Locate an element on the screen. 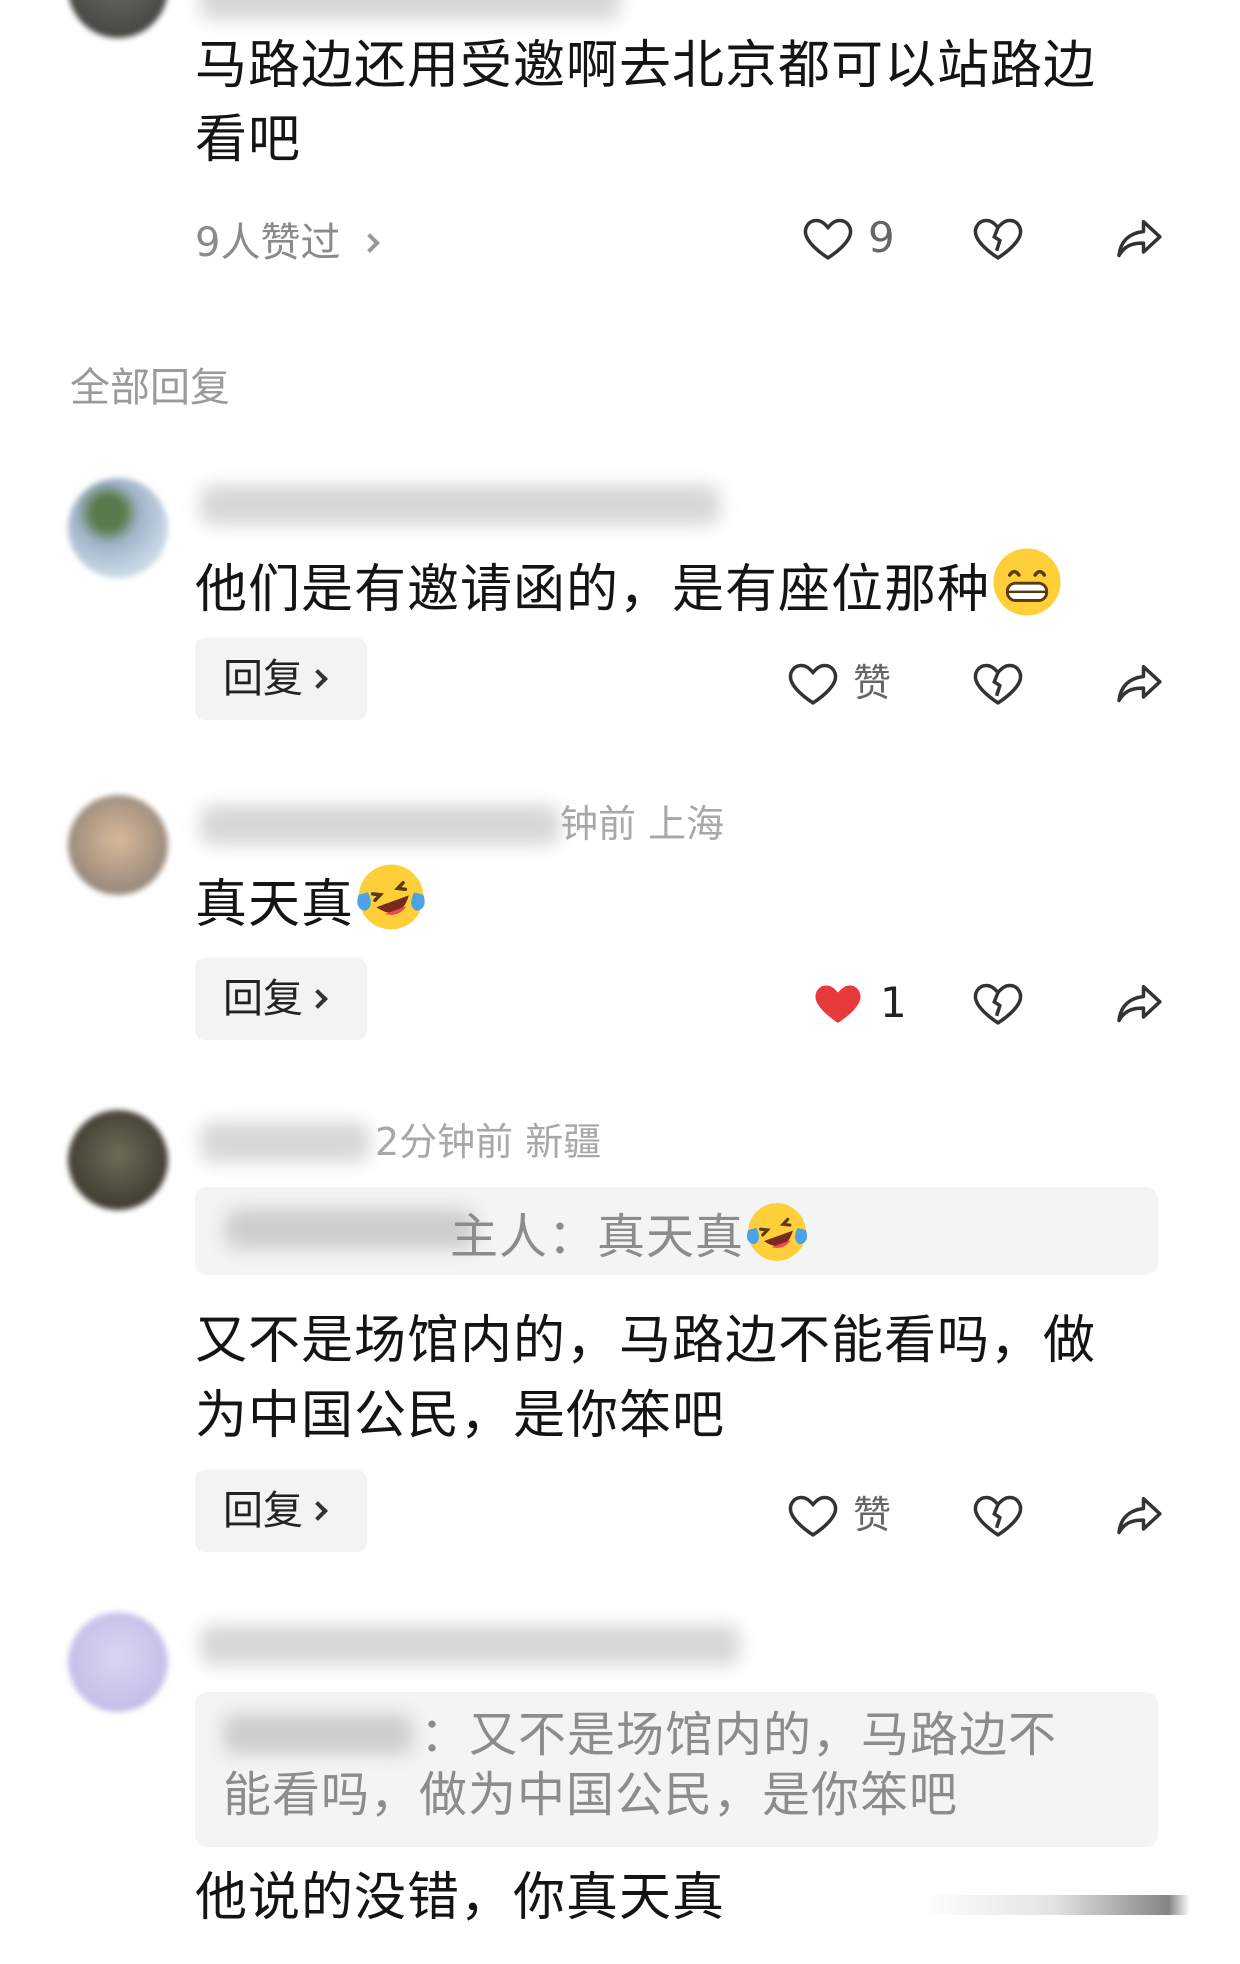 The image size is (1240, 1964). quoted-reply: 主人：真天真 is located at coordinates (676, 1231).